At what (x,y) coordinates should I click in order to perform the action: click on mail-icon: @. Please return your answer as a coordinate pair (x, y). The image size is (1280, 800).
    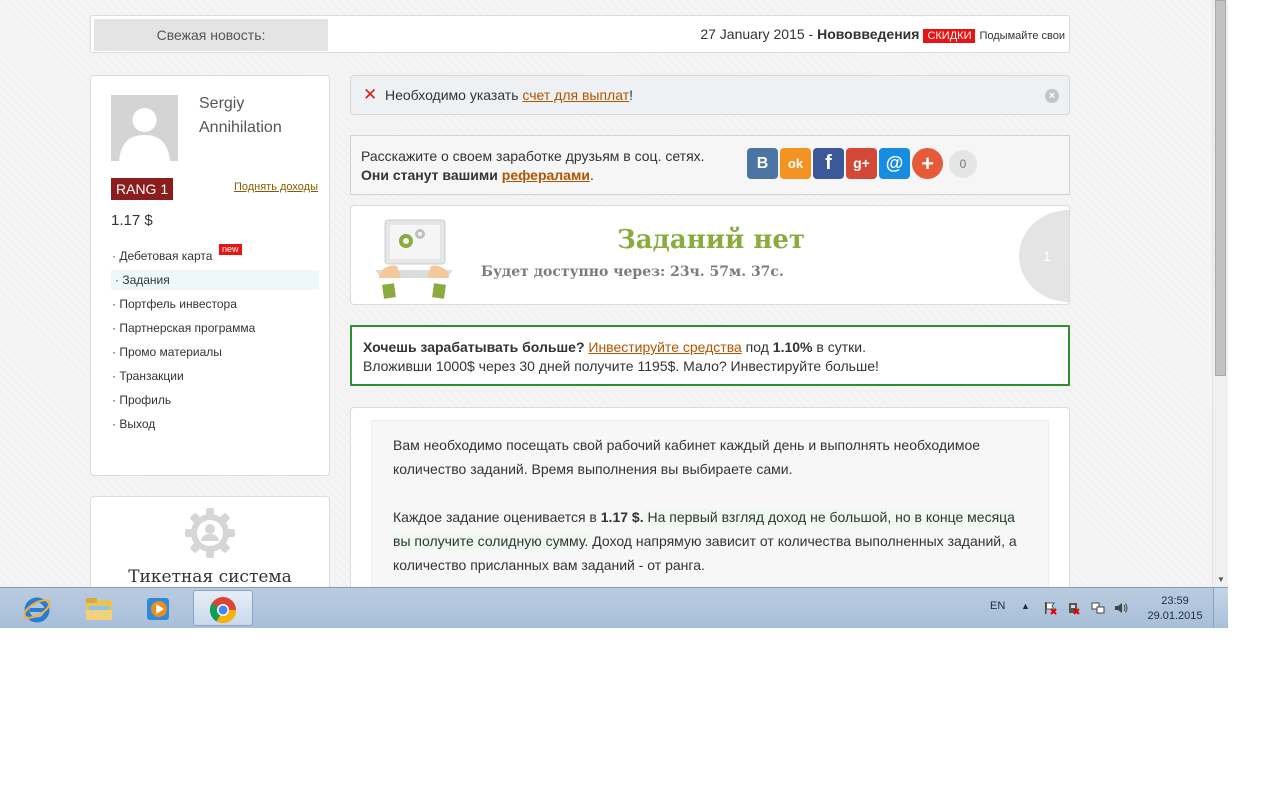
    Looking at the image, I should click on (894, 163).